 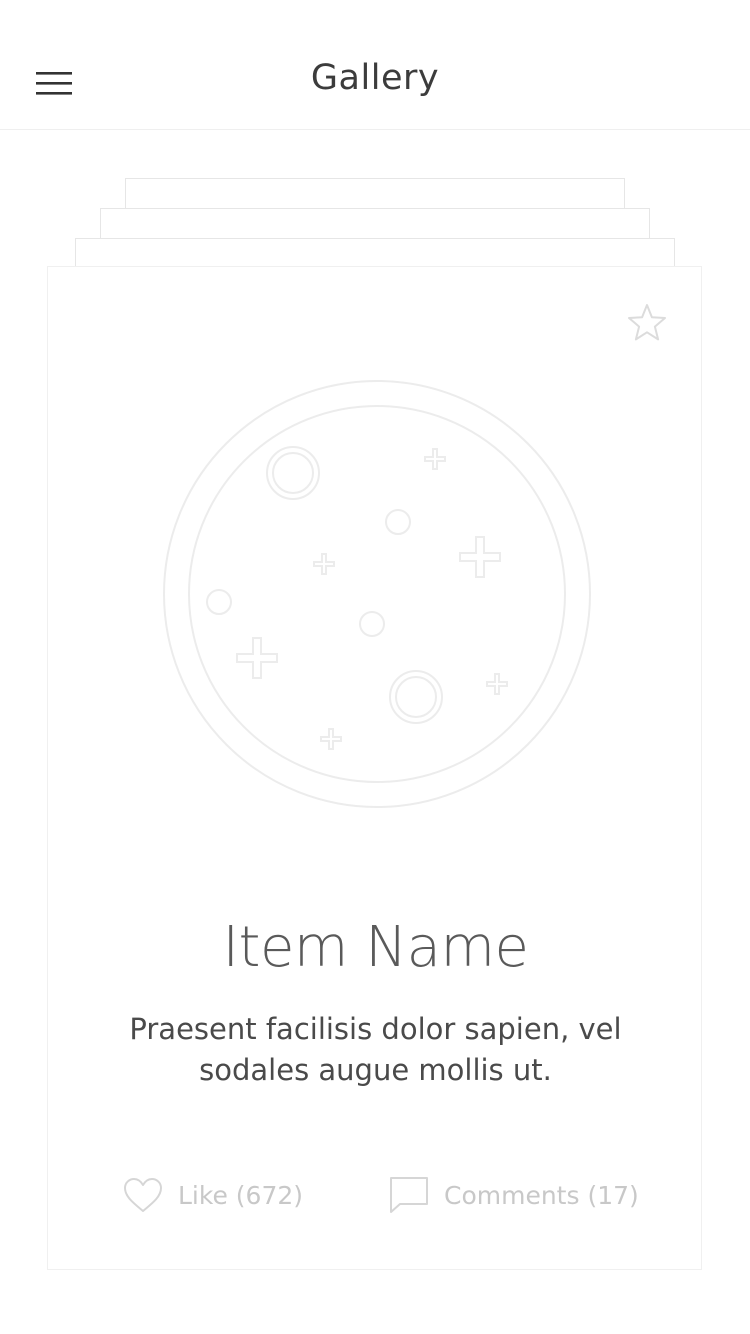 I want to click on star-outline-icon, so click(x=647, y=322).